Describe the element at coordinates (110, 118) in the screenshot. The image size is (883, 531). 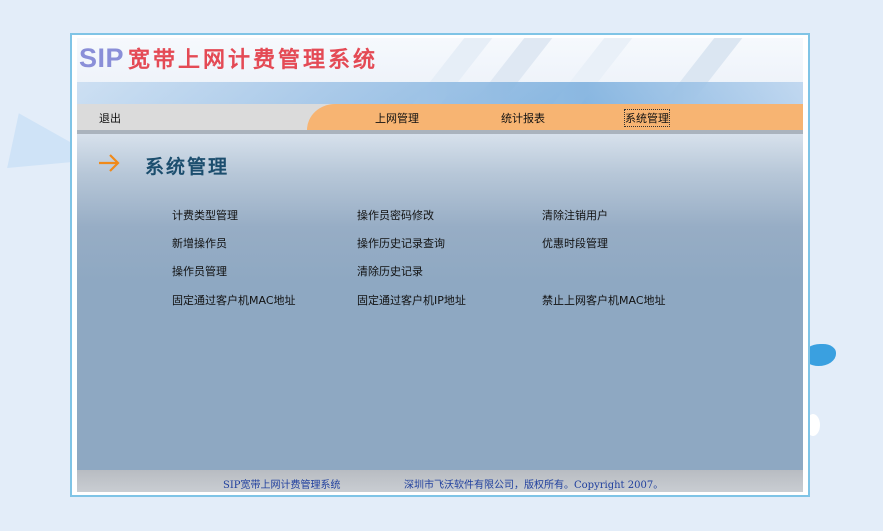
I see `logout-link: 退出` at that location.